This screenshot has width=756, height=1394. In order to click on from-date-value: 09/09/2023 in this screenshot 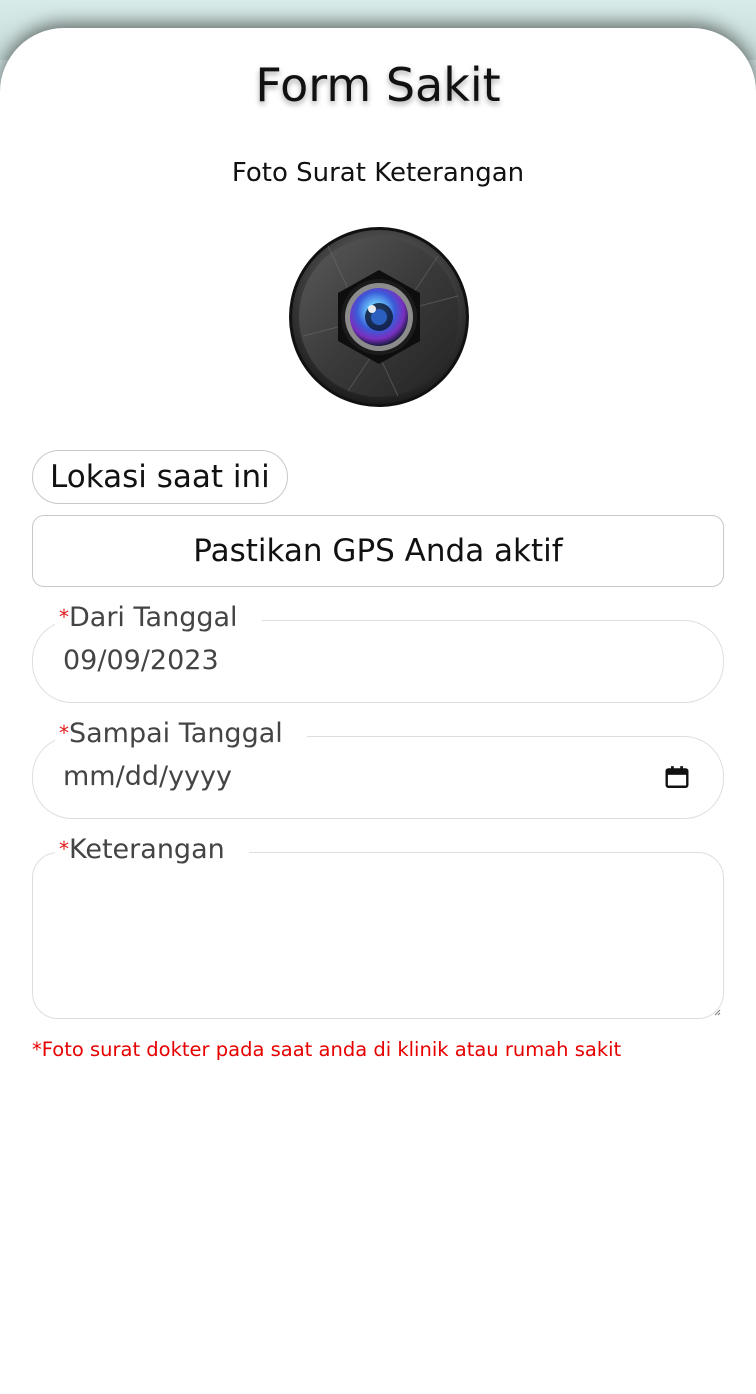, I will do `click(141, 660)`.